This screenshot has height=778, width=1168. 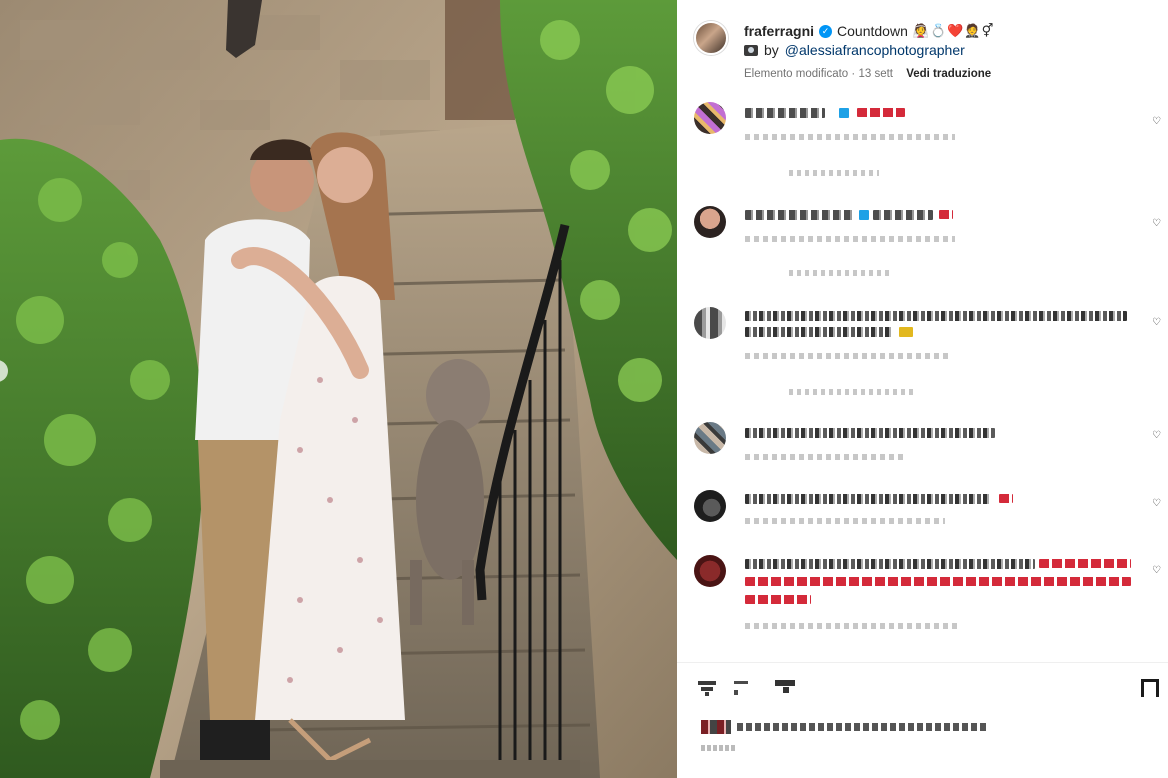 I want to click on caption-text: Countdown, so click(x=872, y=31).